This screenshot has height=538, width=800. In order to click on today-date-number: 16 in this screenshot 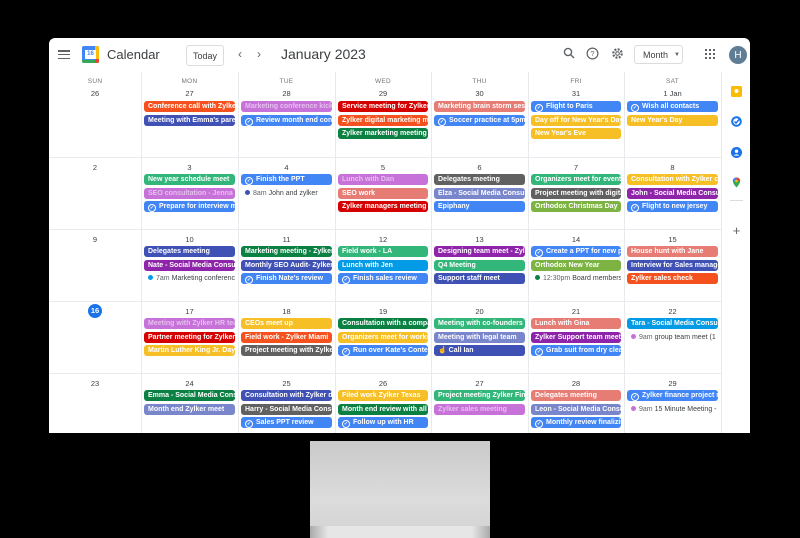, I will do `click(95, 311)`.